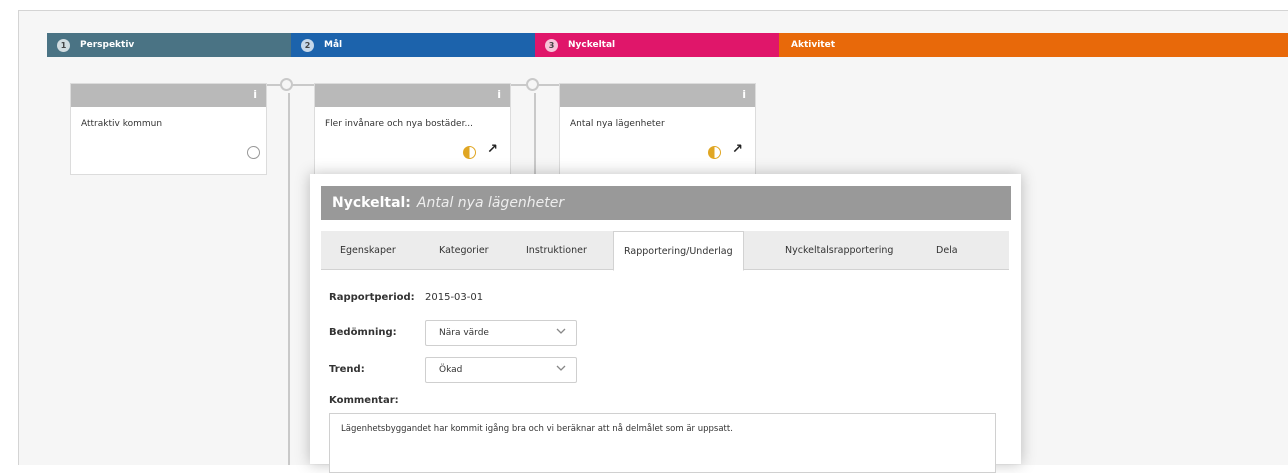 The image size is (1288, 473). Describe the element at coordinates (678, 251) in the screenshot. I see `tab-rapportering-underlag: Rapportering/Underlag` at that location.